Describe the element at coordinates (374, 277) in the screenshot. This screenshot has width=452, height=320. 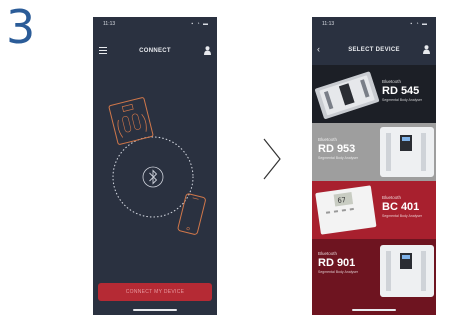
I see `device-card-rd901: Bluetooth RD 901 Segmental Body Analyser` at that location.